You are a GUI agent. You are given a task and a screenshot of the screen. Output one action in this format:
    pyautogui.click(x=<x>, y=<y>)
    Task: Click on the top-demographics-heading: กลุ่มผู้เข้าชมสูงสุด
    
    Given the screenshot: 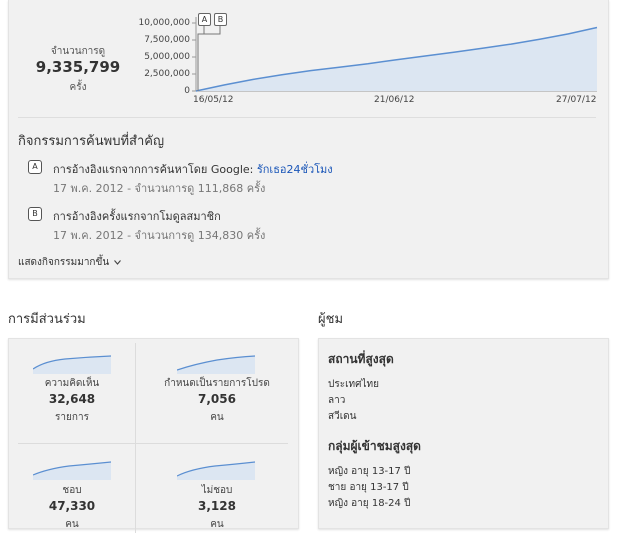 What is the action you would take?
    pyautogui.click(x=374, y=446)
    